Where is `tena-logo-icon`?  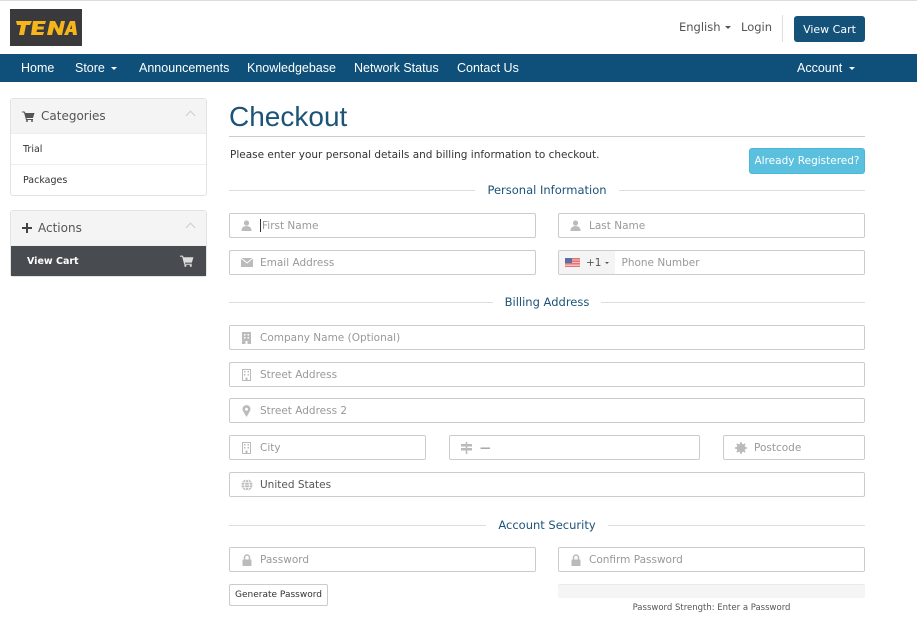 tena-logo-icon is located at coordinates (46, 27).